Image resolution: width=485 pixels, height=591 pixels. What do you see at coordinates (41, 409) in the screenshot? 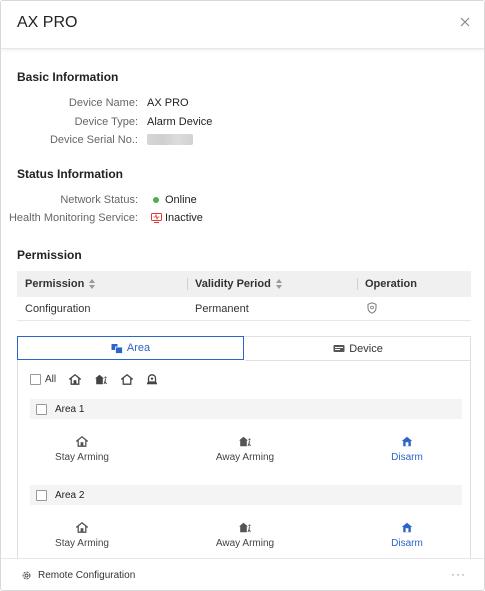
I see `area-1-checkbox` at bounding box center [41, 409].